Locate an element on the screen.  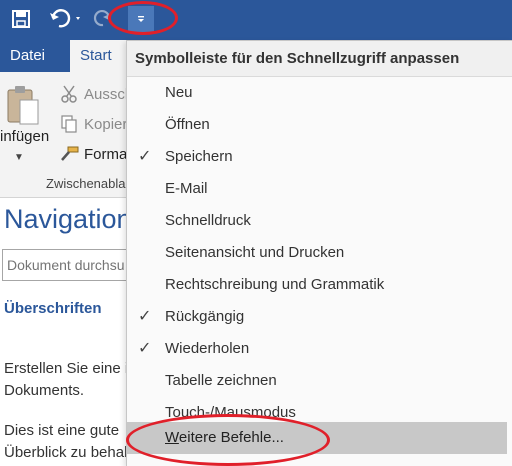
clipboard-icon is located at coordinates (23, 105).